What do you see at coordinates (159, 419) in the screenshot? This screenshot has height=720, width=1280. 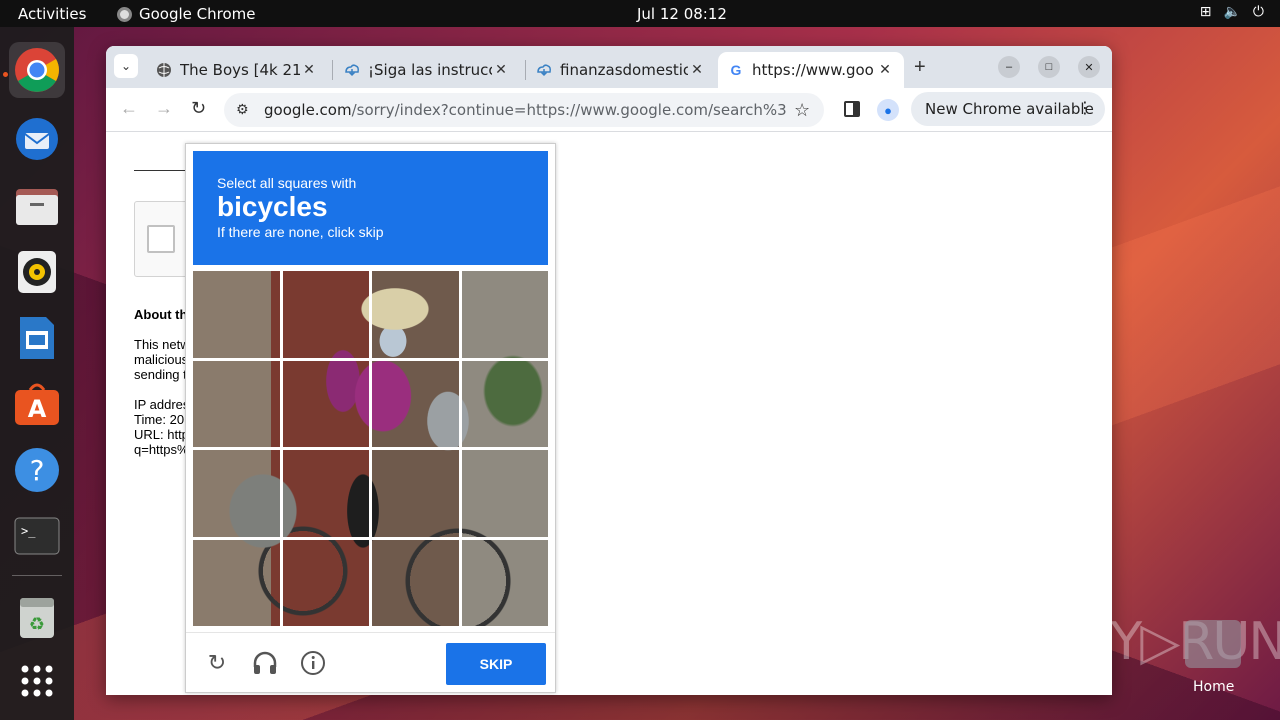 I see `meta-line: Time: 20` at bounding box center [159, 419].